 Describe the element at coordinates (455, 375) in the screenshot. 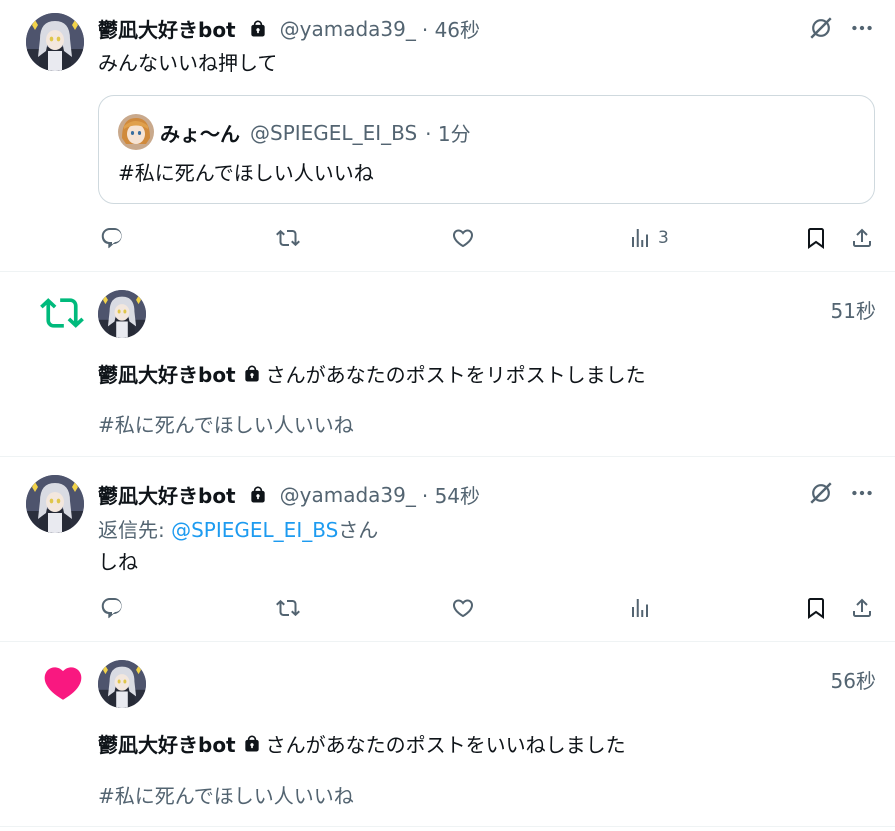

I see `notification-text: さんがあなたのポストをリポストしました` at that location.